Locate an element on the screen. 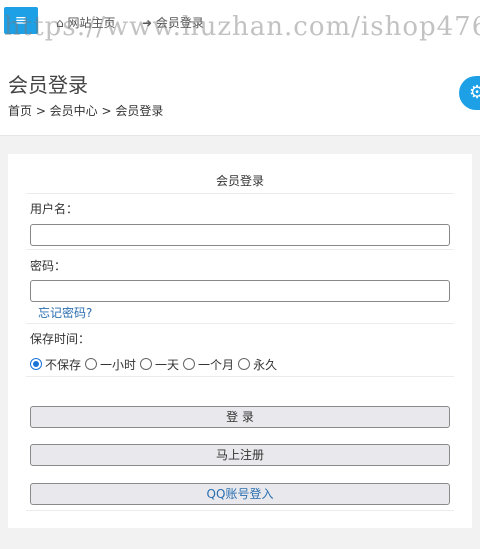  gear-icon: ⚙ is located at coordinates (474, 92).